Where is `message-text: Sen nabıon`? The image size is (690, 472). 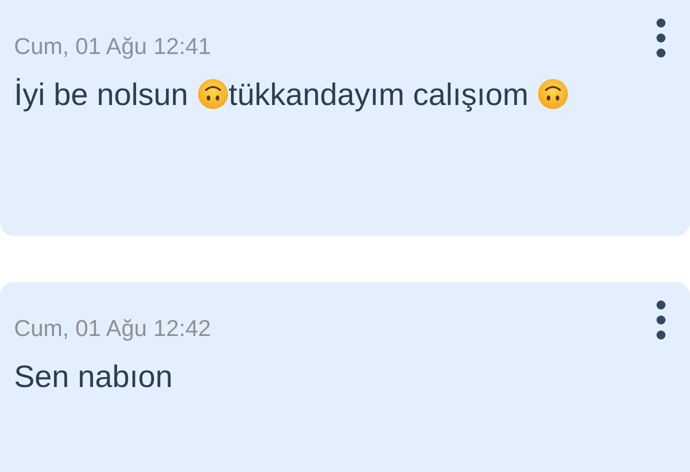
message-text: Sen nabıon is located at coordinates (93, 376).